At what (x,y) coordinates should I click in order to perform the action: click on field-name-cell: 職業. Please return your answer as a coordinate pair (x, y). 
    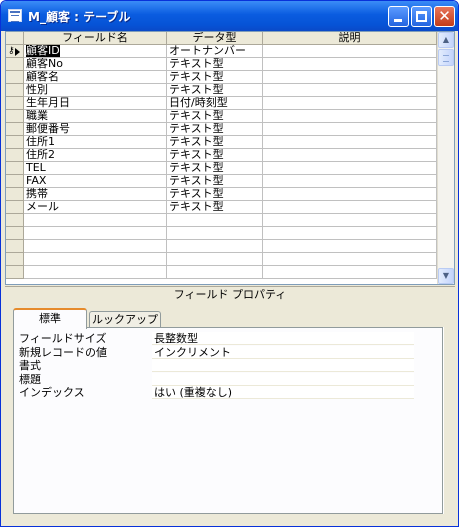
    Looking at the image, I should click on (95, 116).